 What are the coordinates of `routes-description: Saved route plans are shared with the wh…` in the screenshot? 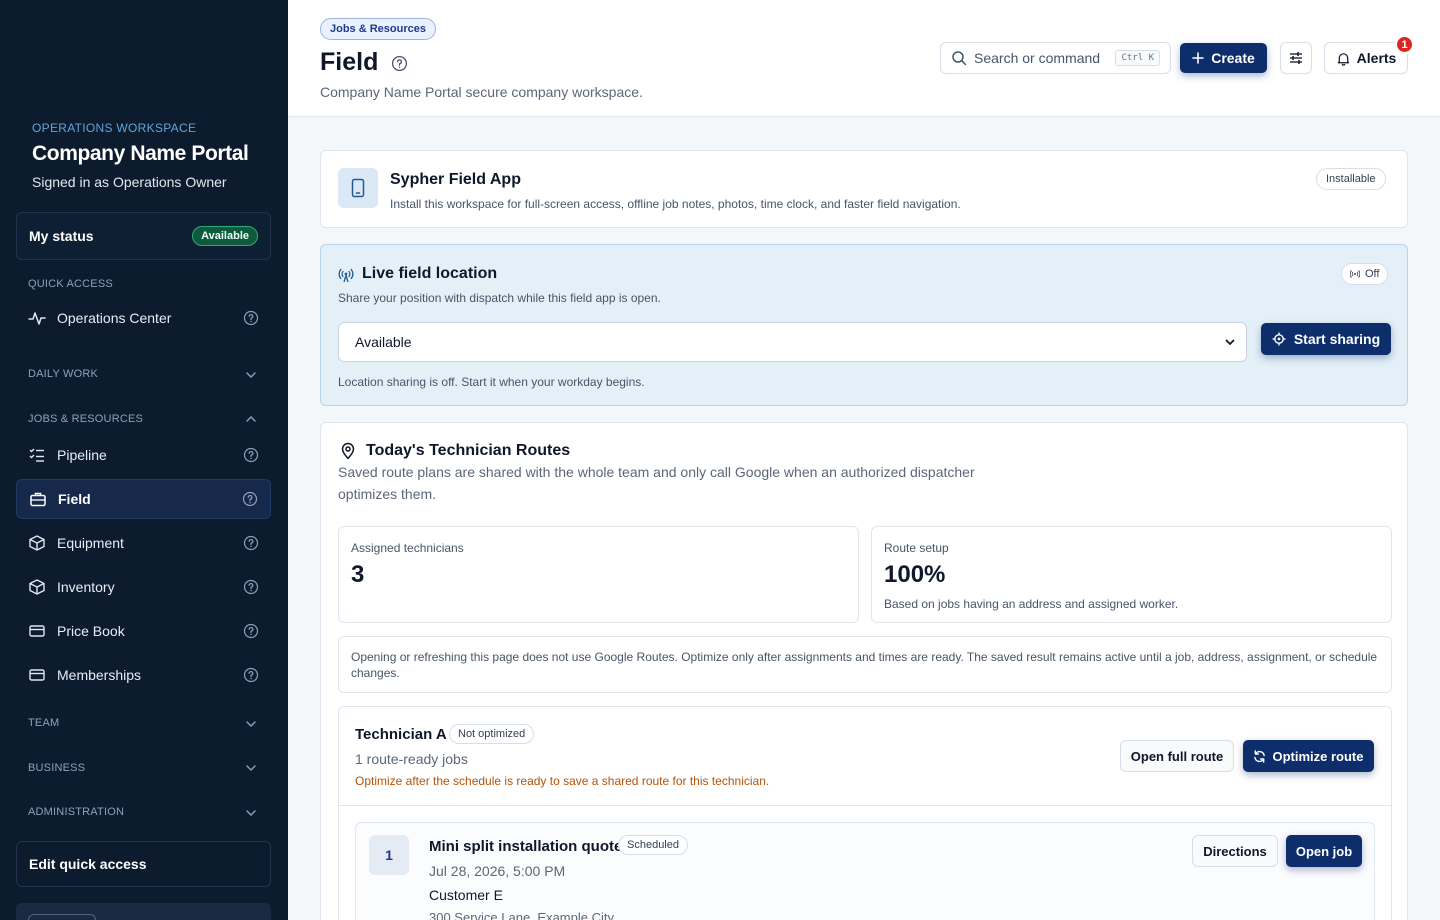 It's located at (656, 483).